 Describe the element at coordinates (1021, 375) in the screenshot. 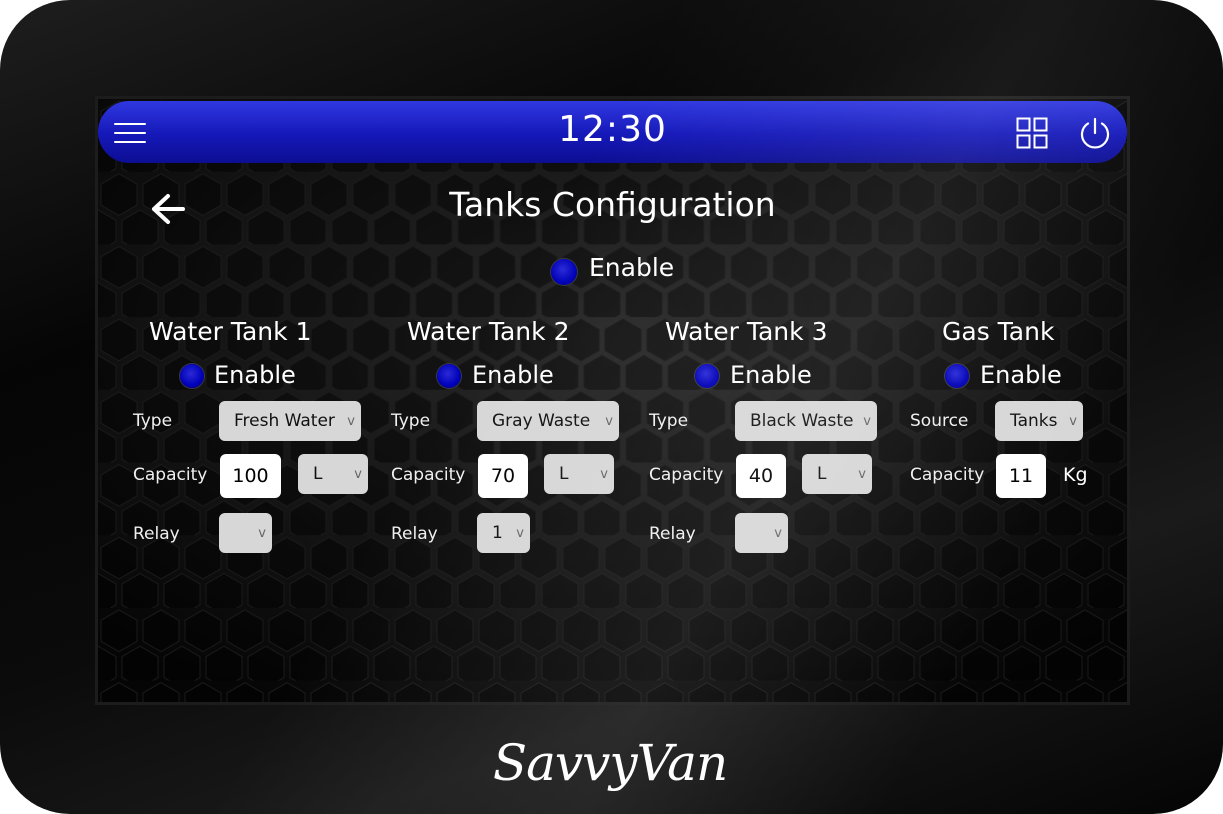

I see `gas-tank-enable-label: Enable` at that location.